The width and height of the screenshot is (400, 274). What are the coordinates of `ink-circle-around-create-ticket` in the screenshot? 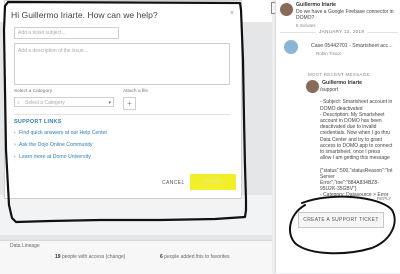 It's located at (342, 225).